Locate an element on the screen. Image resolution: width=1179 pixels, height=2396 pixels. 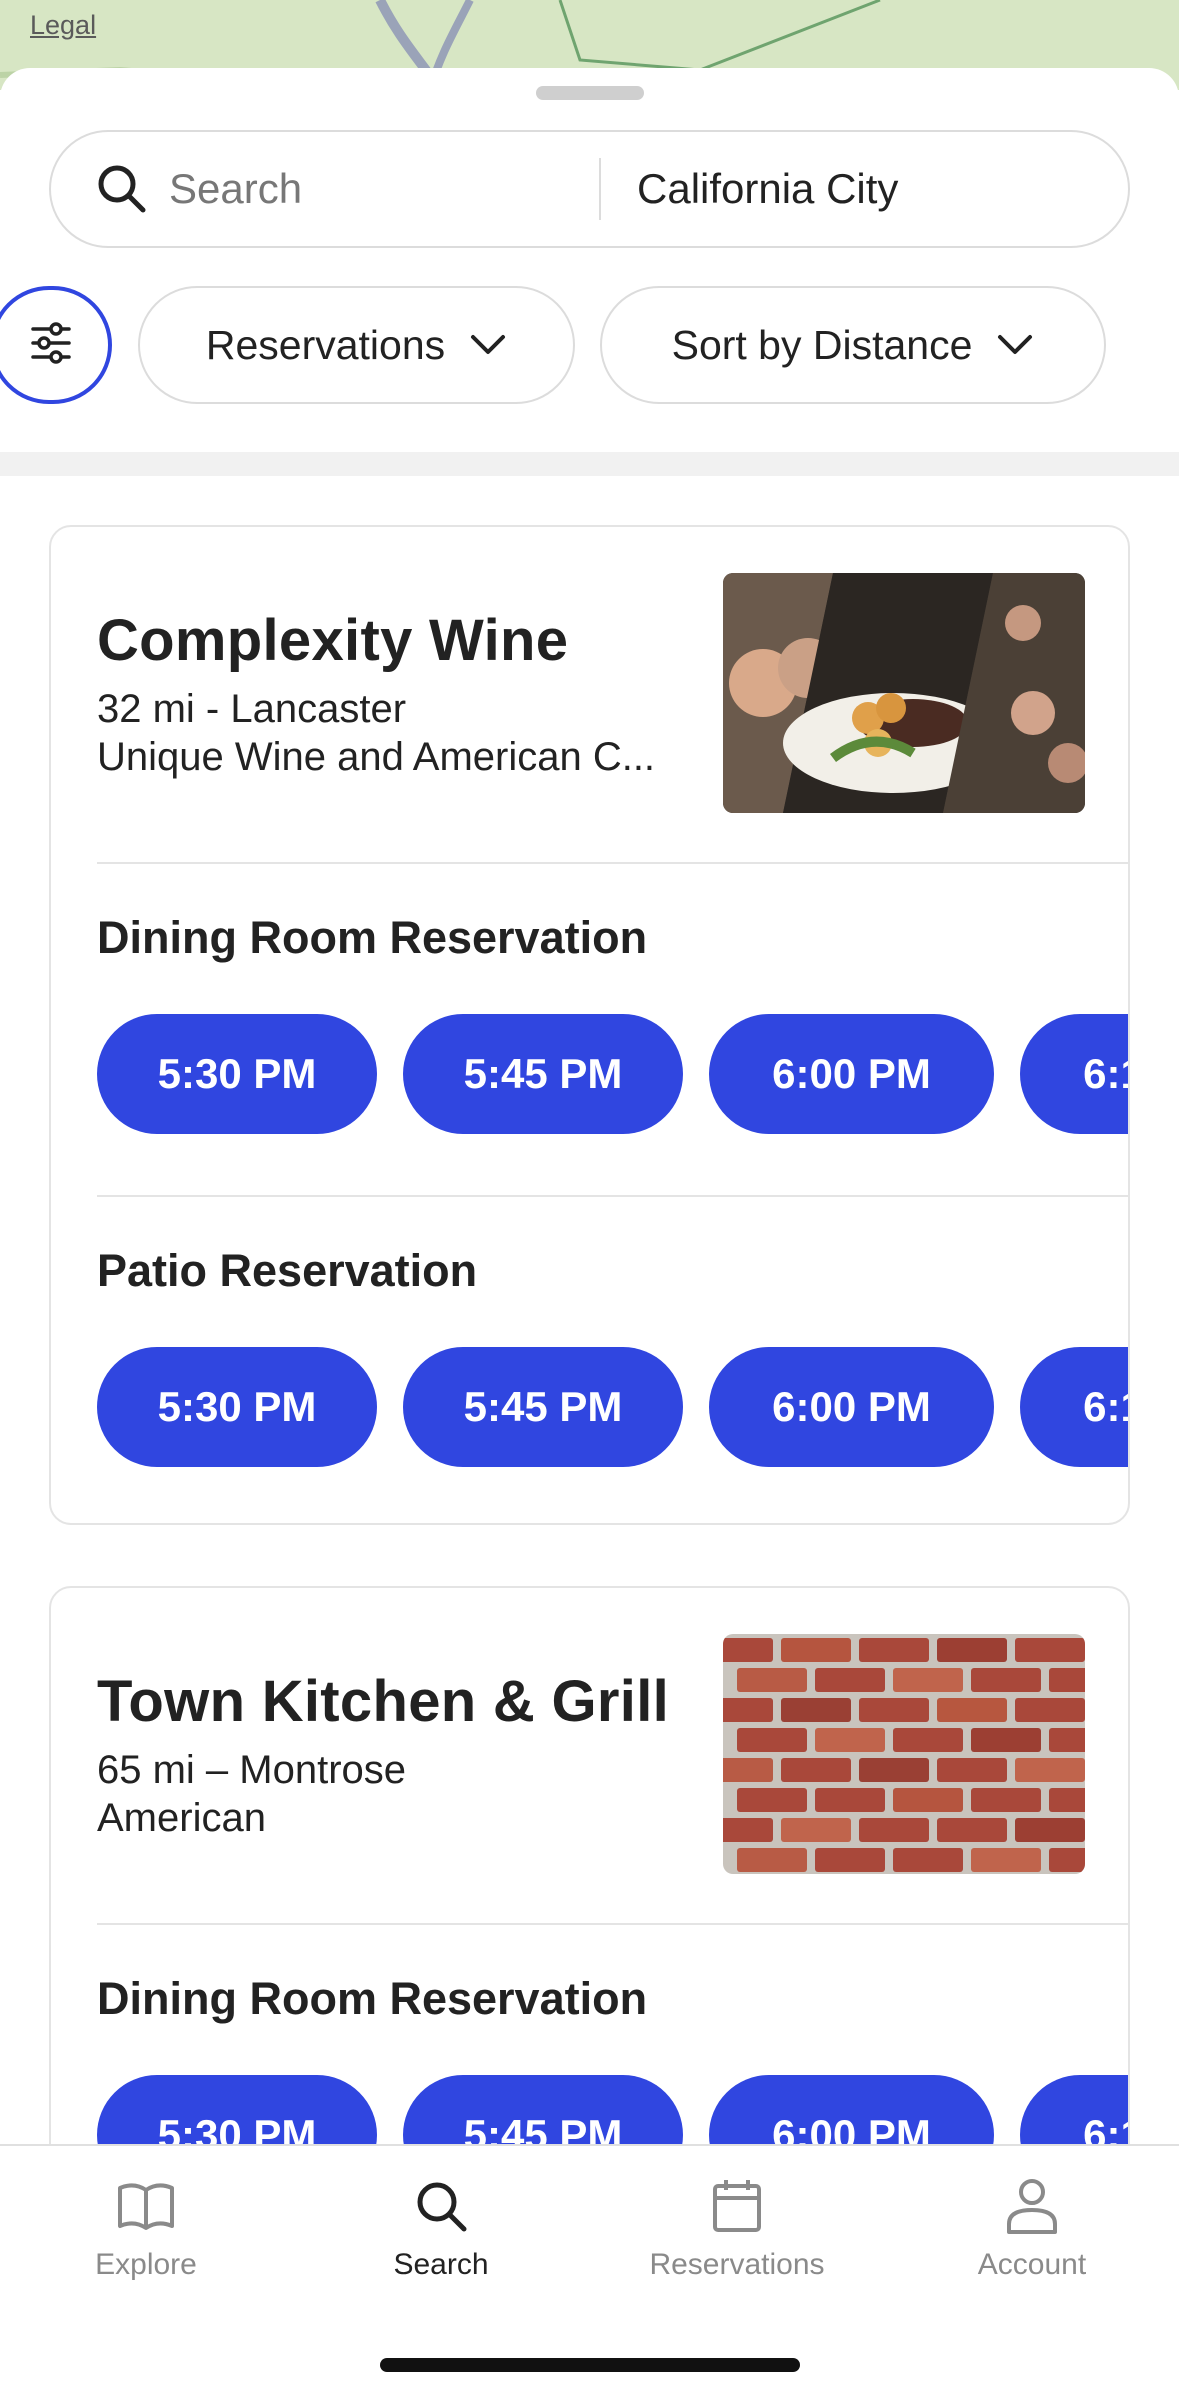
restaurant-distance: 32 mi - Lancaster is located at coordinates (252, 709).